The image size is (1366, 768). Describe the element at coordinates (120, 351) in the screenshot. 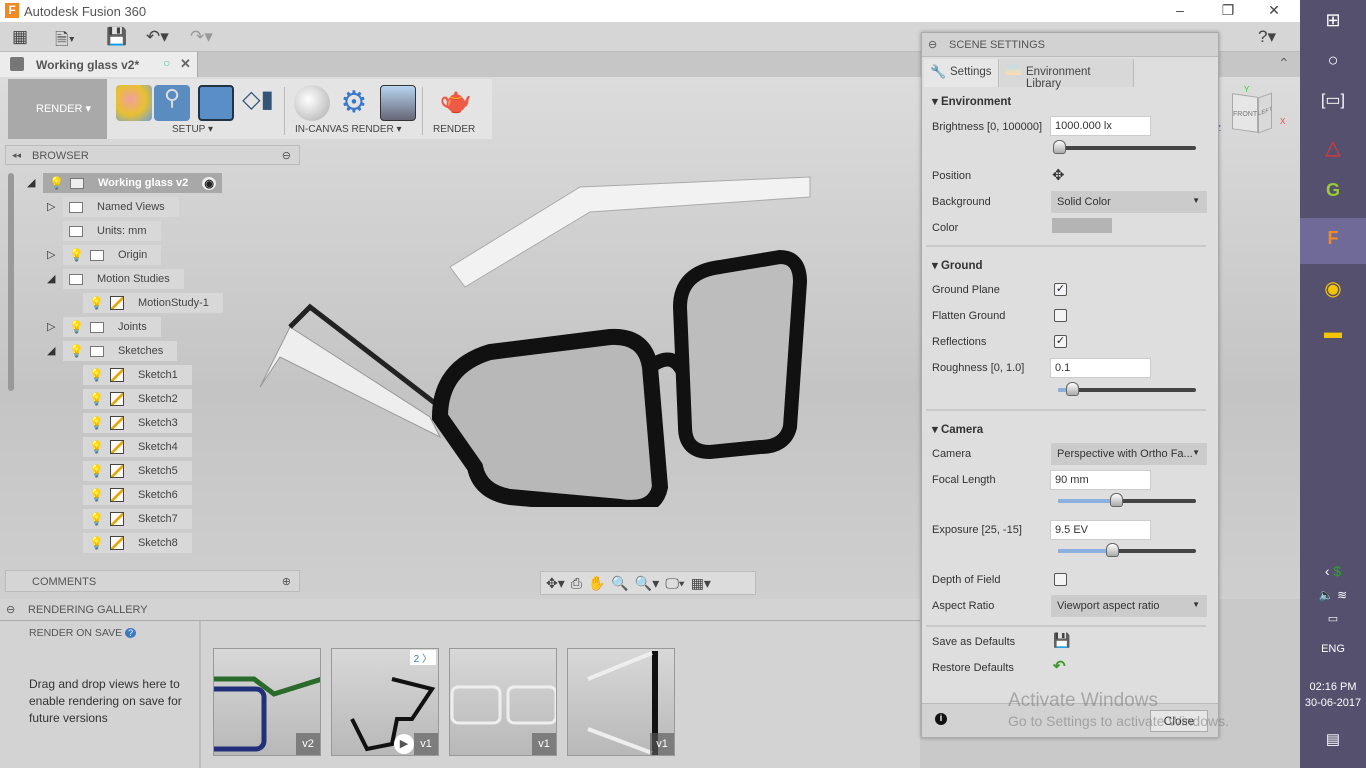

I see `browser-item: 💡 Sketches` at that location.